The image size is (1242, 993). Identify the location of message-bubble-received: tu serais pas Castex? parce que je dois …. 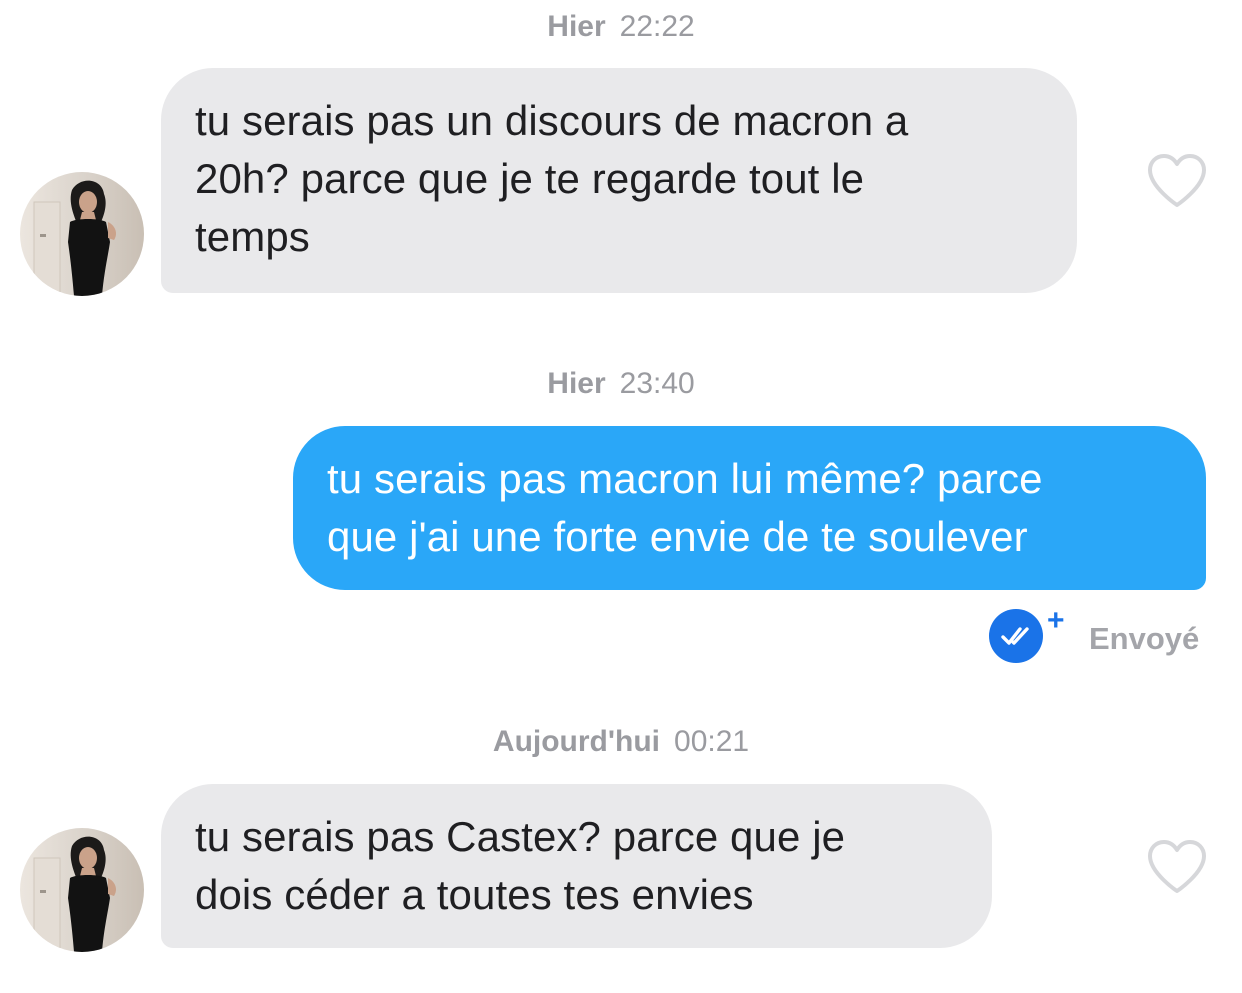
(576, 866).